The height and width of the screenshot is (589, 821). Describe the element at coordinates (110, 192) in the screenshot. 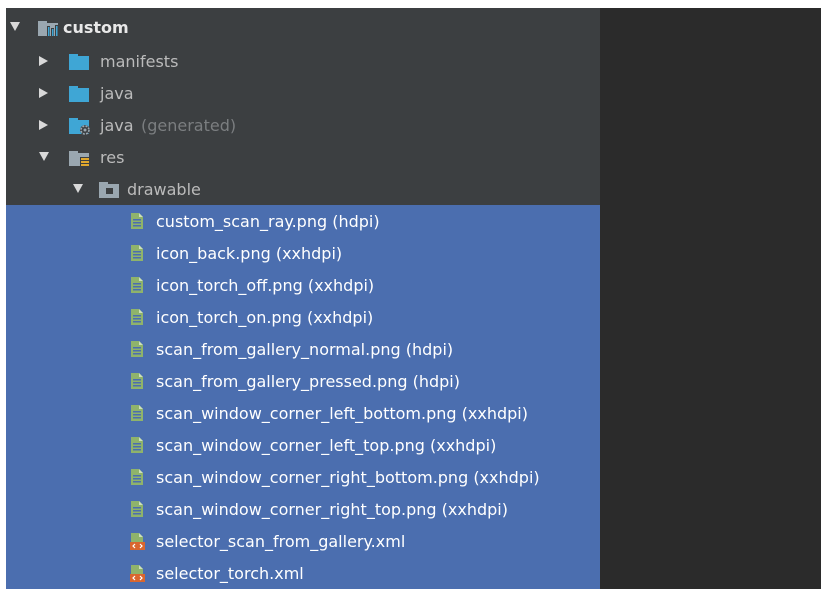

I see `drawable-folder-icon` at that location.